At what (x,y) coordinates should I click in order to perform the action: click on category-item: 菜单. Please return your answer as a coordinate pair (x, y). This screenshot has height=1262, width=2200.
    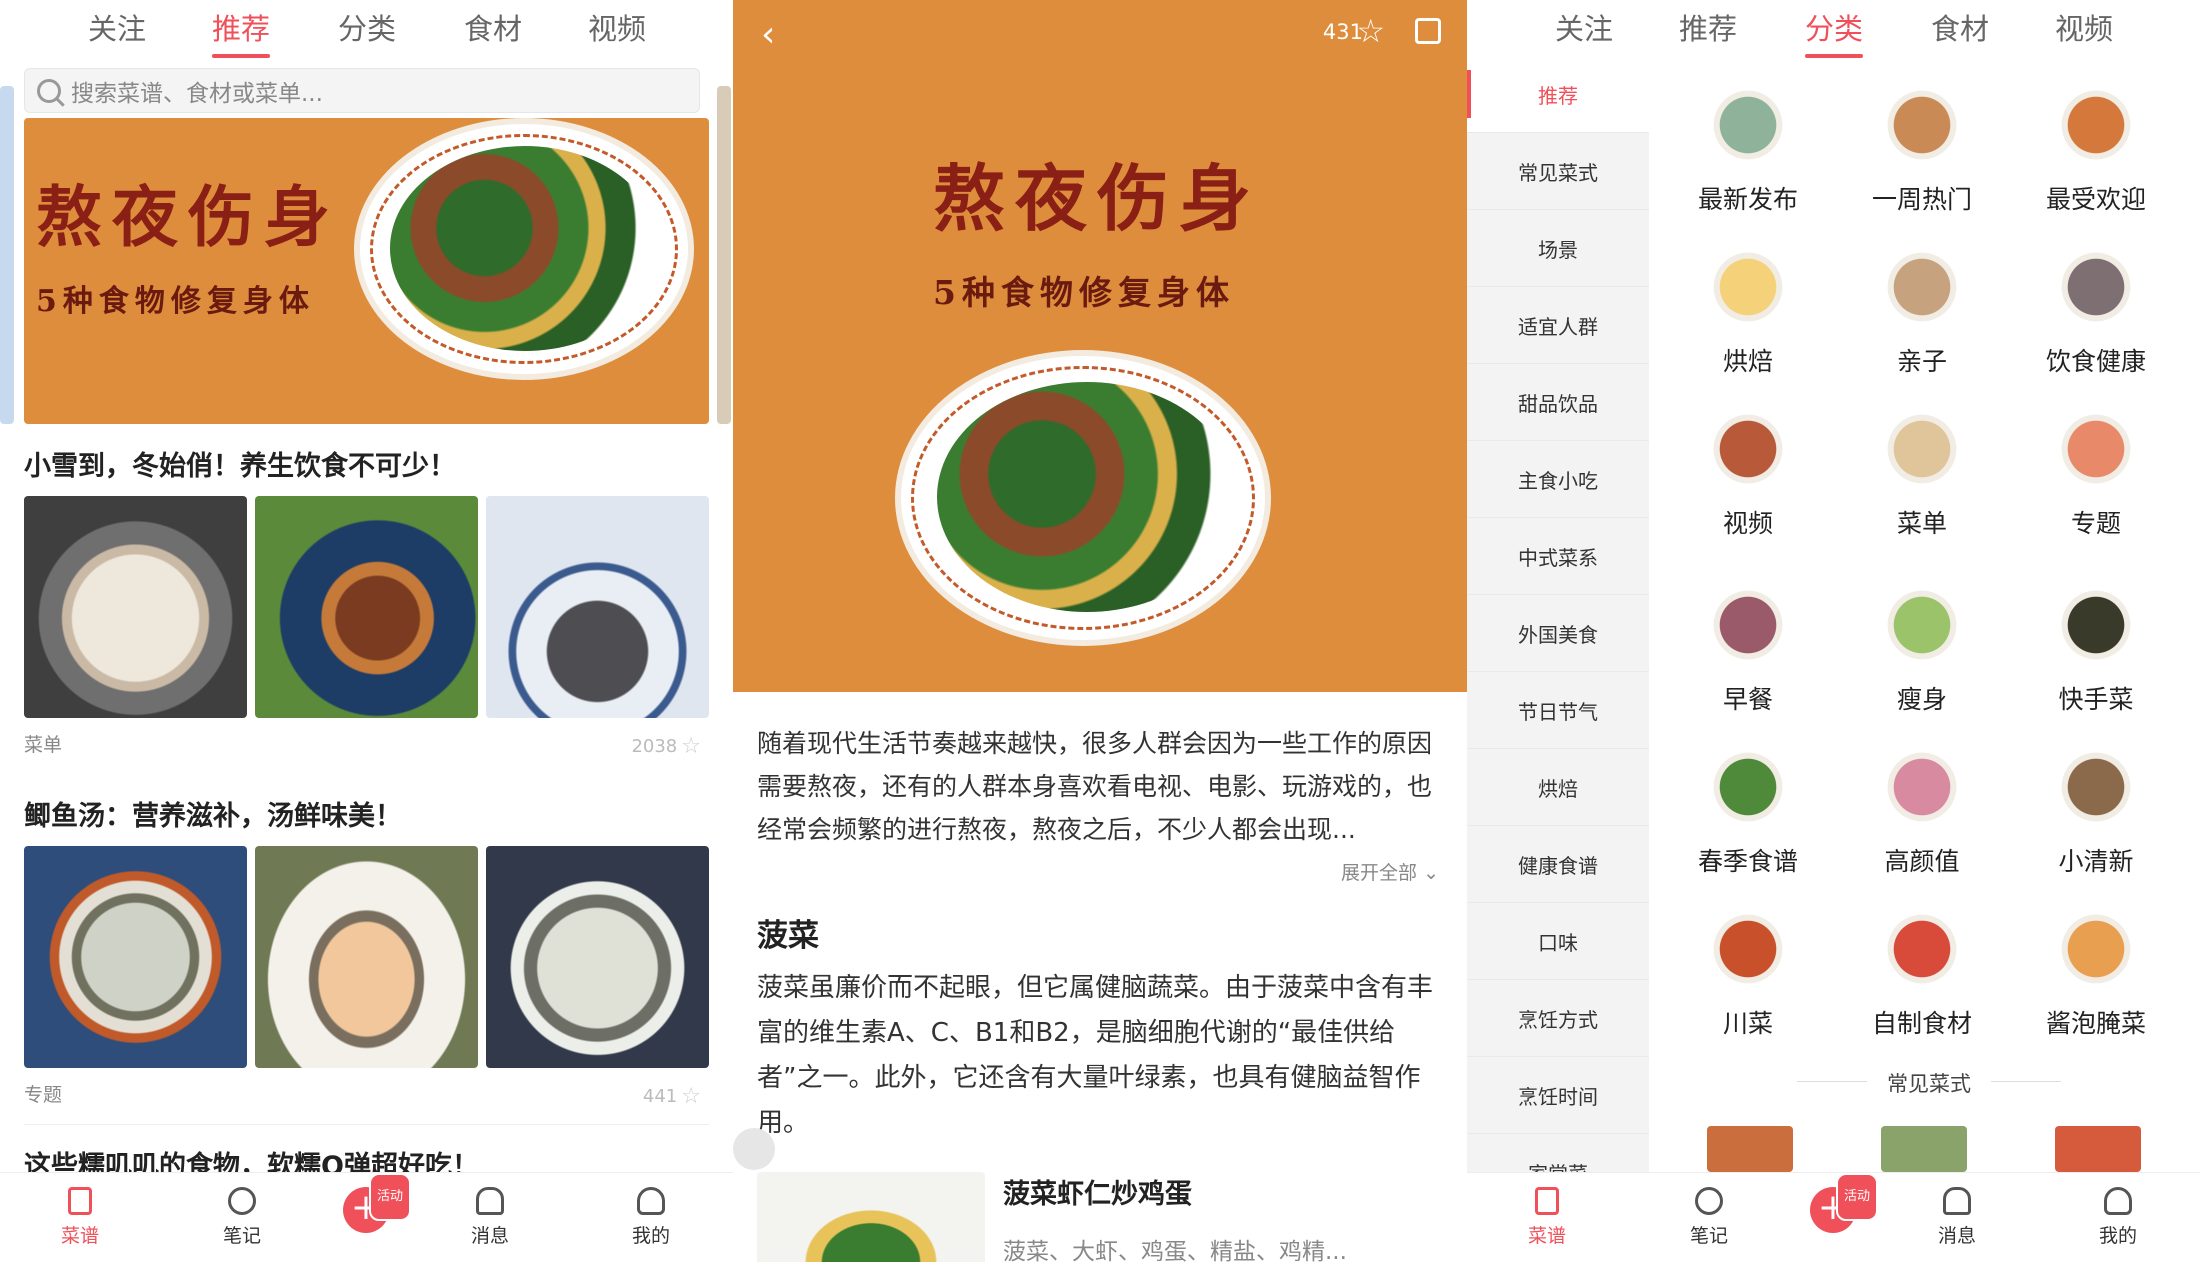
    Looking at the image, I should click on (1922, 473).